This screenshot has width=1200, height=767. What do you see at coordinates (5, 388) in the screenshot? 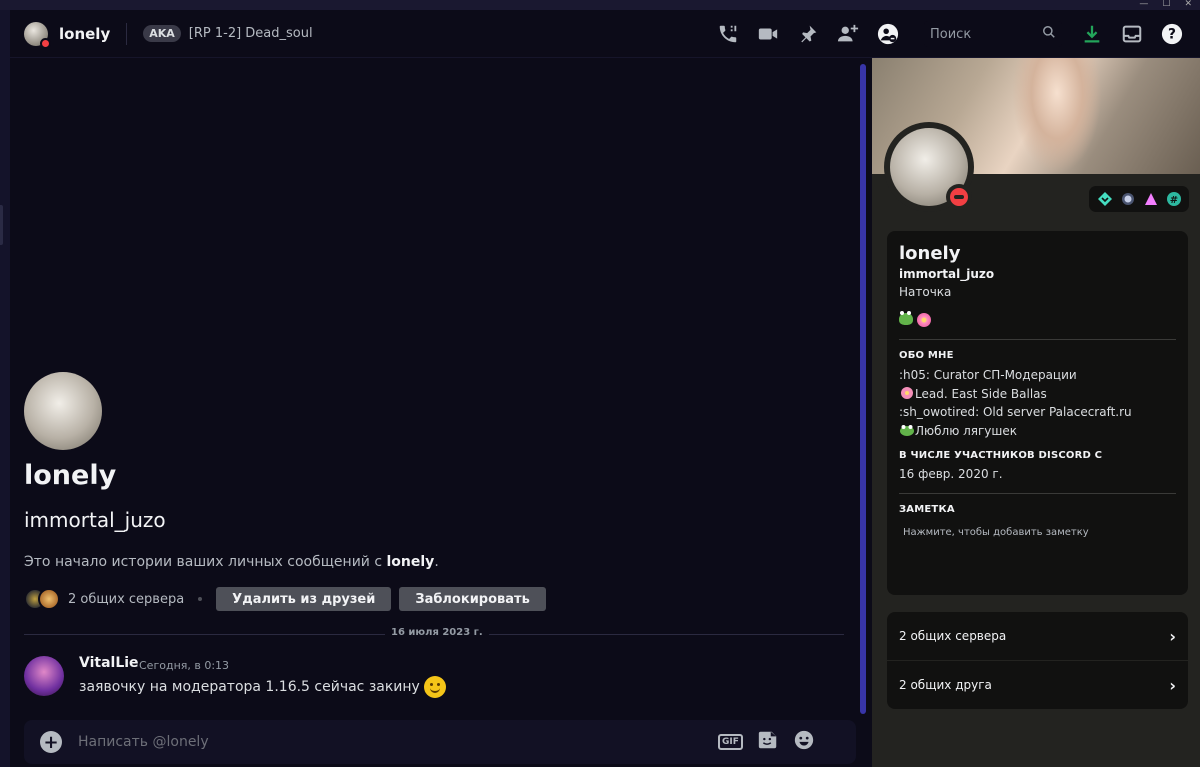
I see `server-sidebar-edge` at bounding box center [5, 388].